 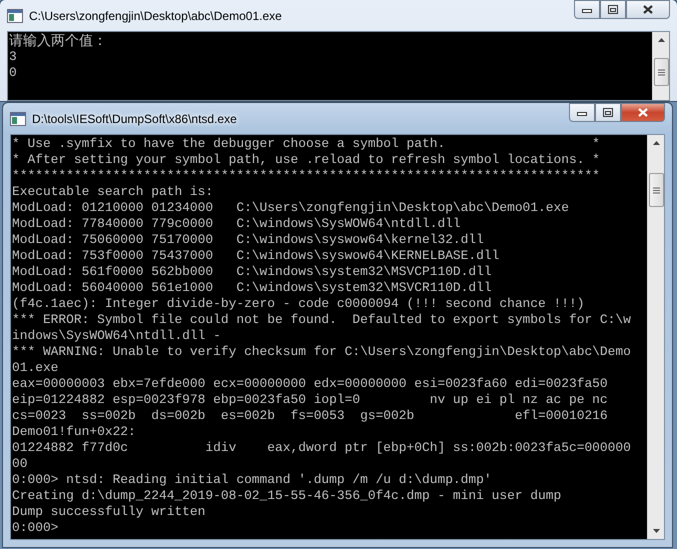 What do you see at coordinates (248, 240) in the screenshot?
I see `console-line: ModLoad: 75060000 75170000 C:\windows\syswow64\kernel32.dll` at bounding box center [248, 240].